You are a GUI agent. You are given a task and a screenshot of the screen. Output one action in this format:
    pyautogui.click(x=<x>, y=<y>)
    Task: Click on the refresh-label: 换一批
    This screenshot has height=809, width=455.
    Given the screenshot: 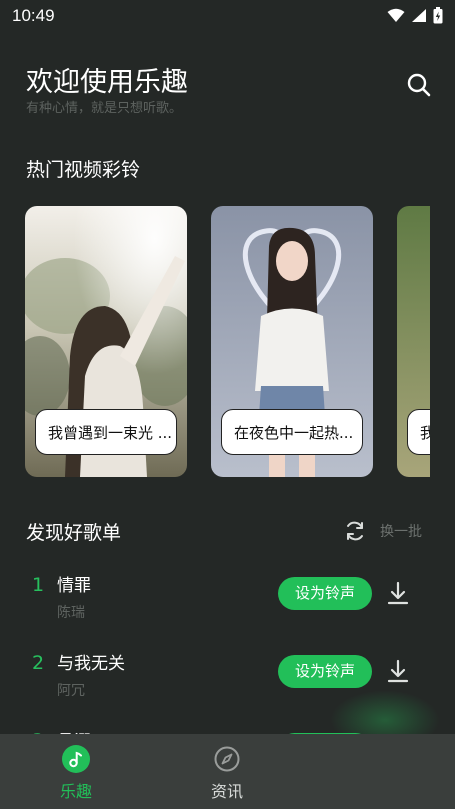 What is the action you would take?
    pyautogui.click(x=401, y=532)
    